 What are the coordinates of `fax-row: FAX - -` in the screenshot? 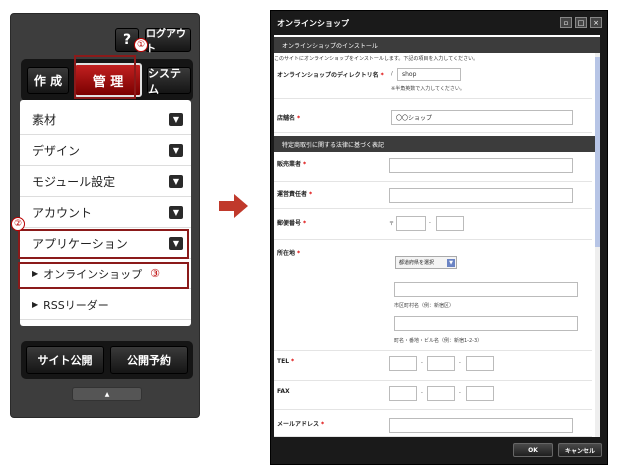 It's located at (433, 395).